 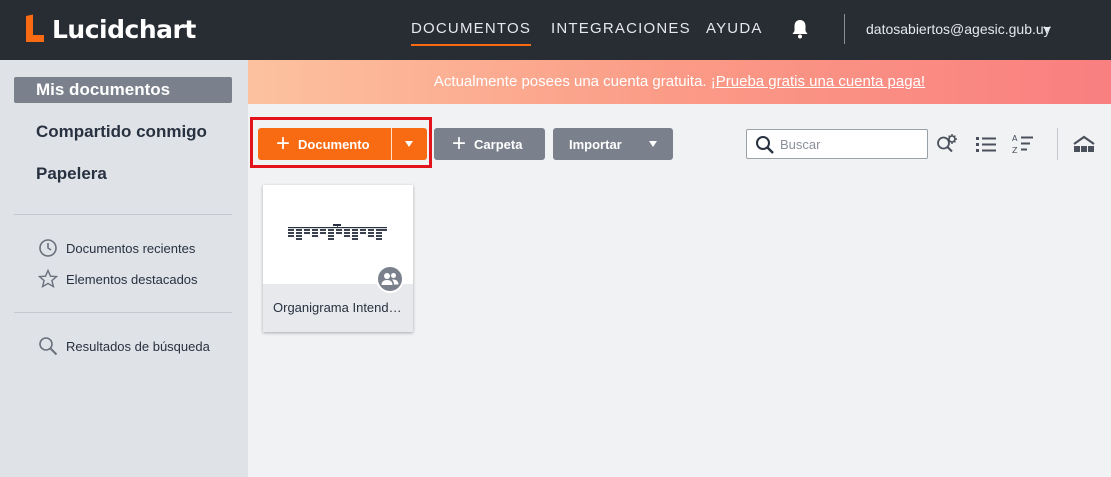 I want to click on import-dropdown-icon, so click(x=653, y=144).